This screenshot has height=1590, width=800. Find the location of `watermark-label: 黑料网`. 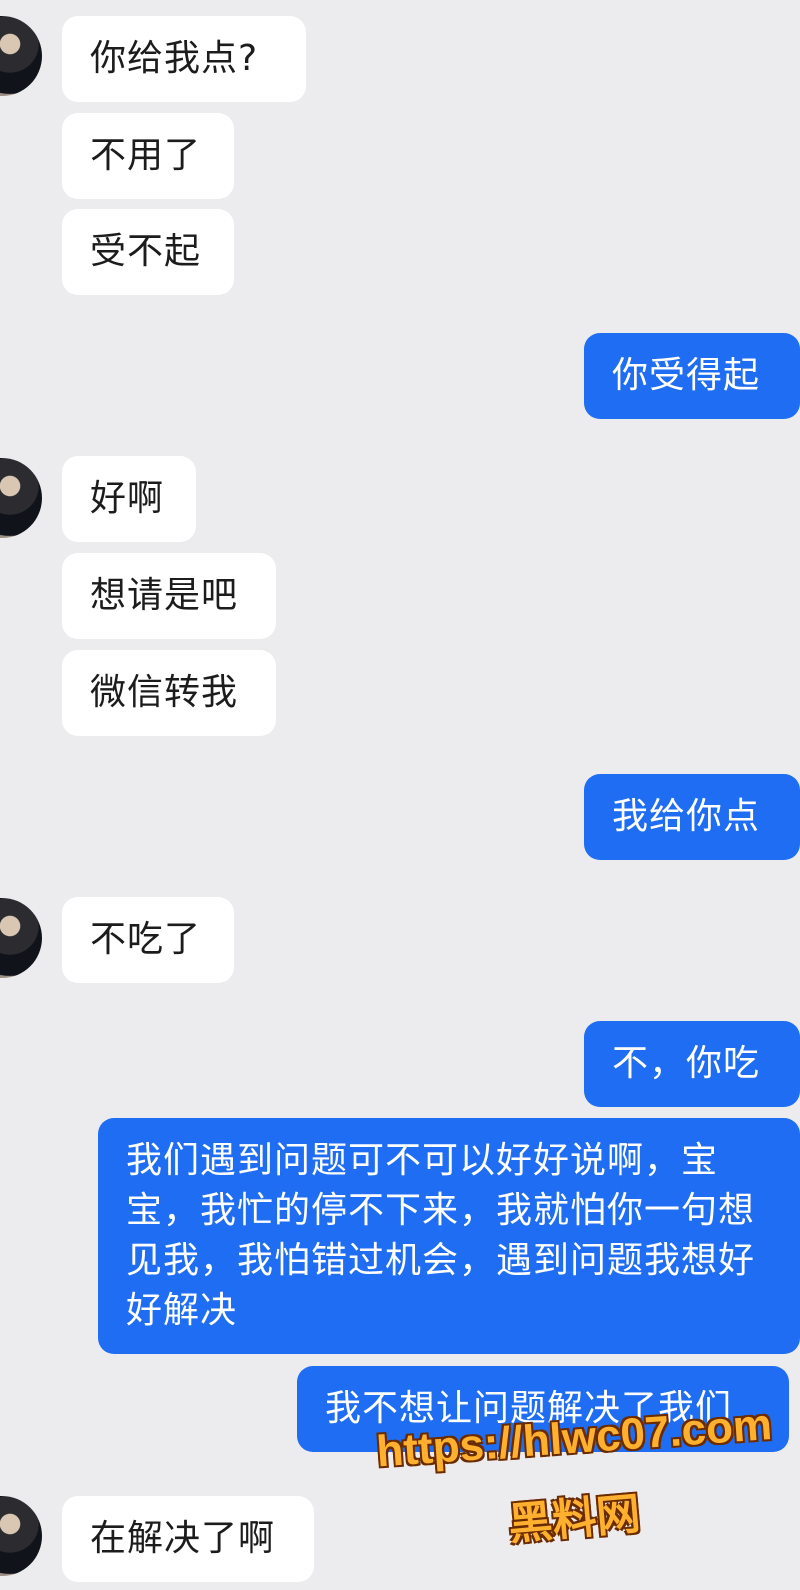

watermark-label: 黑料网 is located at coordinates (574, 1519).